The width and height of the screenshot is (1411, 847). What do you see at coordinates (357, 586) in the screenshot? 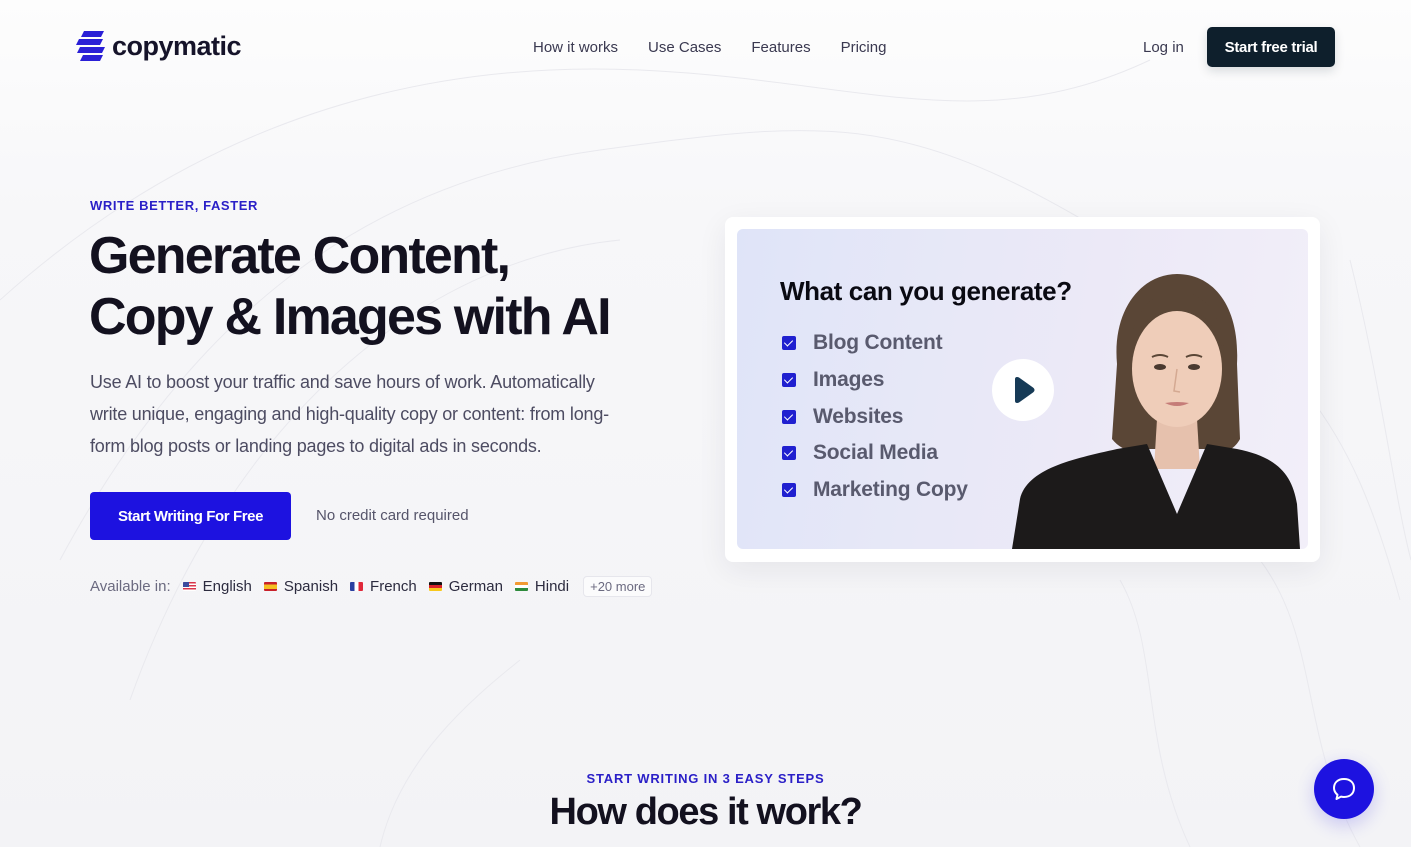
I see `fr-flag-icon` at bounding box center [357, 586].